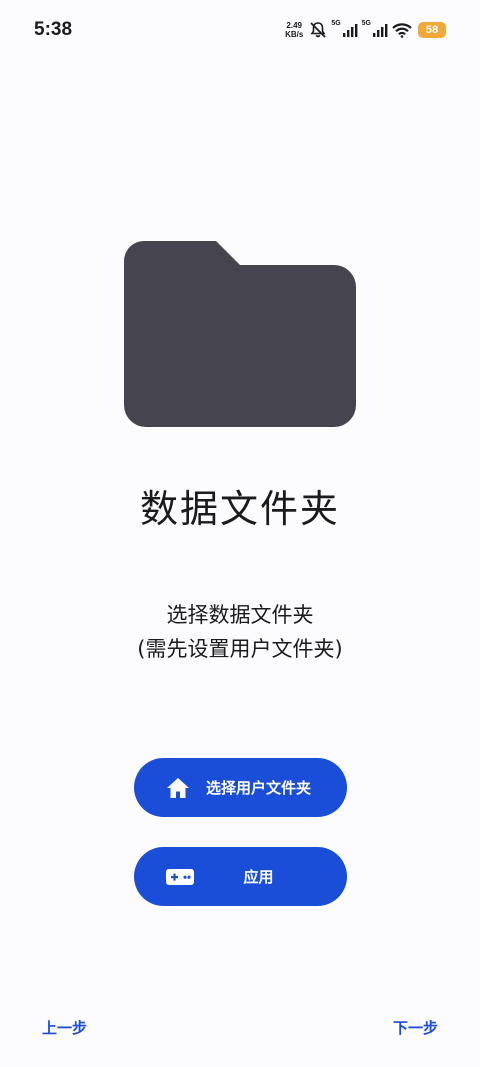 This screenshot has height=1067, width=480. I want to click on previous-step-button: 上一步, so click(64, 1027).